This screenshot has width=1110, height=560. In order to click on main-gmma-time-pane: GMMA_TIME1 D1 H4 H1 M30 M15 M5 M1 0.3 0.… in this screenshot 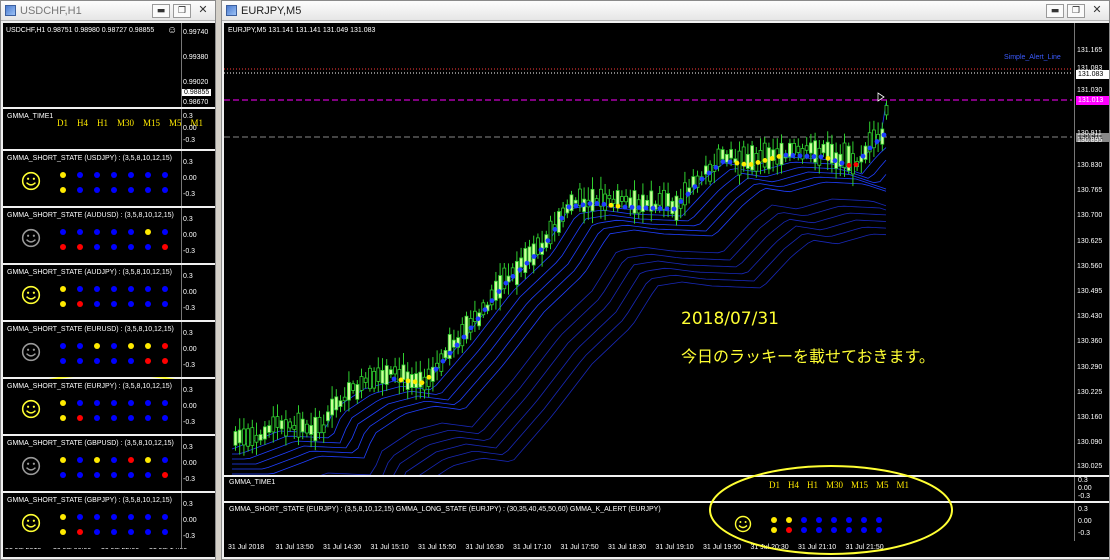, I will do `click(666, 489)`.